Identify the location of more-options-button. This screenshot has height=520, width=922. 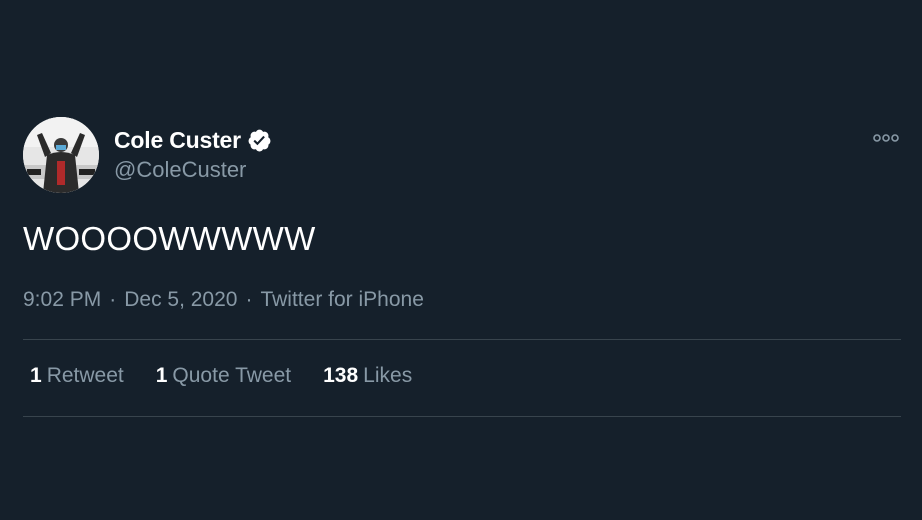
(886, 138).